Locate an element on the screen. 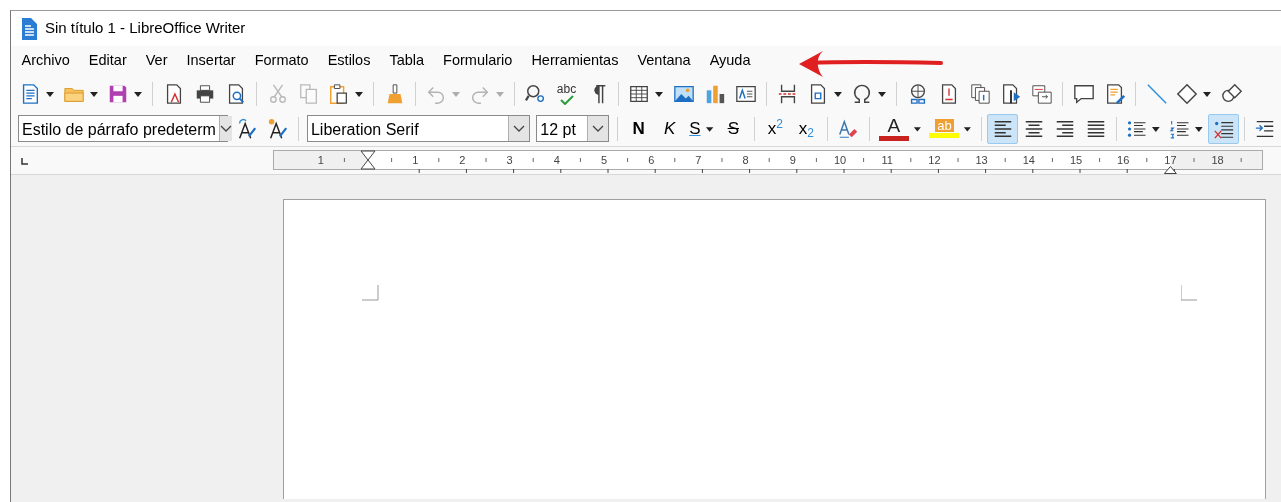 The image size is (1281, 502). menu-item: Ayuda is located at coordinates (730, 61).